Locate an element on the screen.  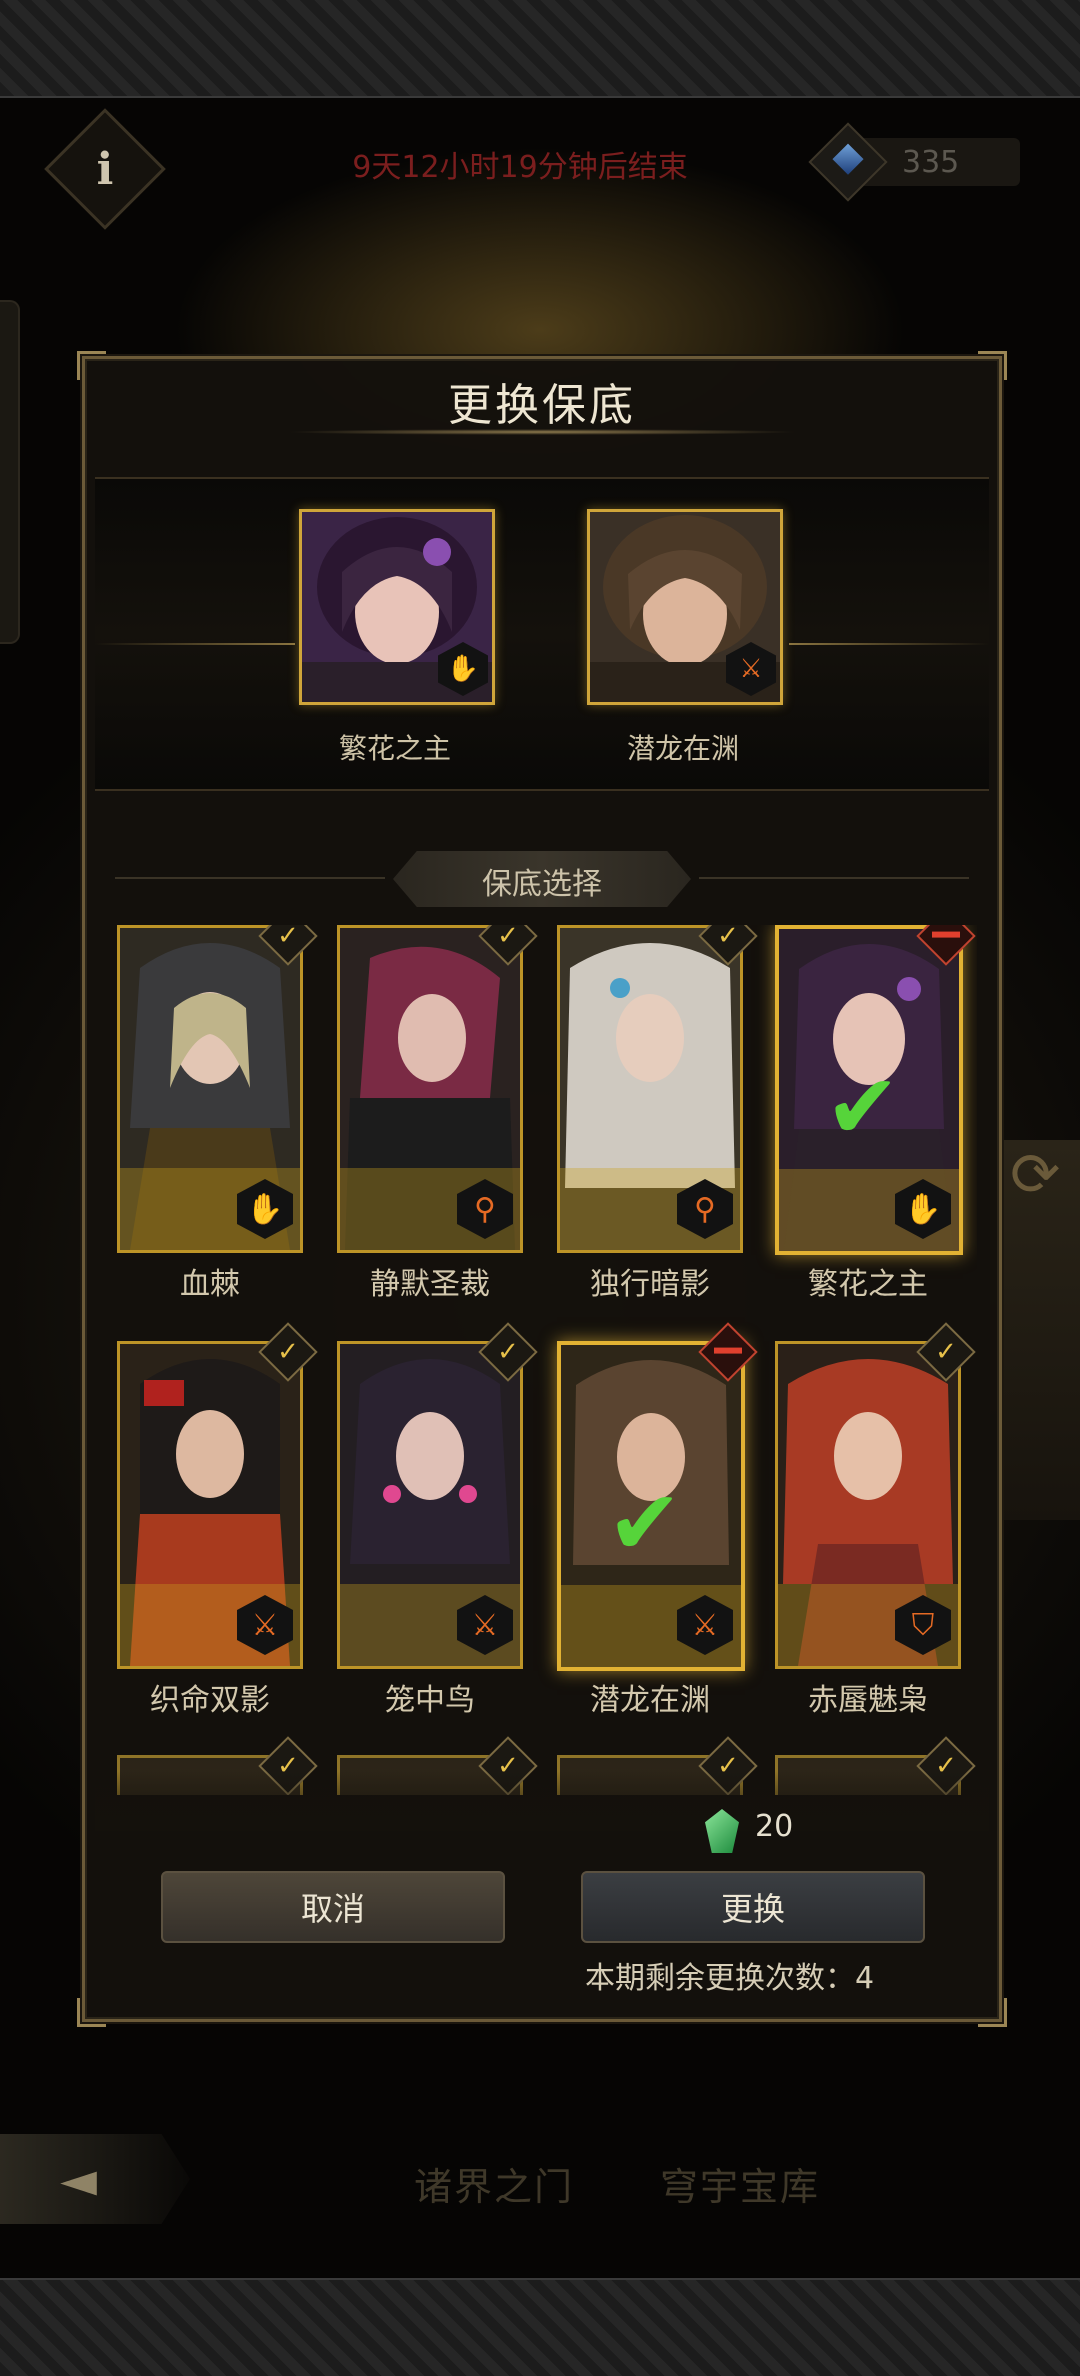
currency-amount: 335 is located at coordinates (931, 162).